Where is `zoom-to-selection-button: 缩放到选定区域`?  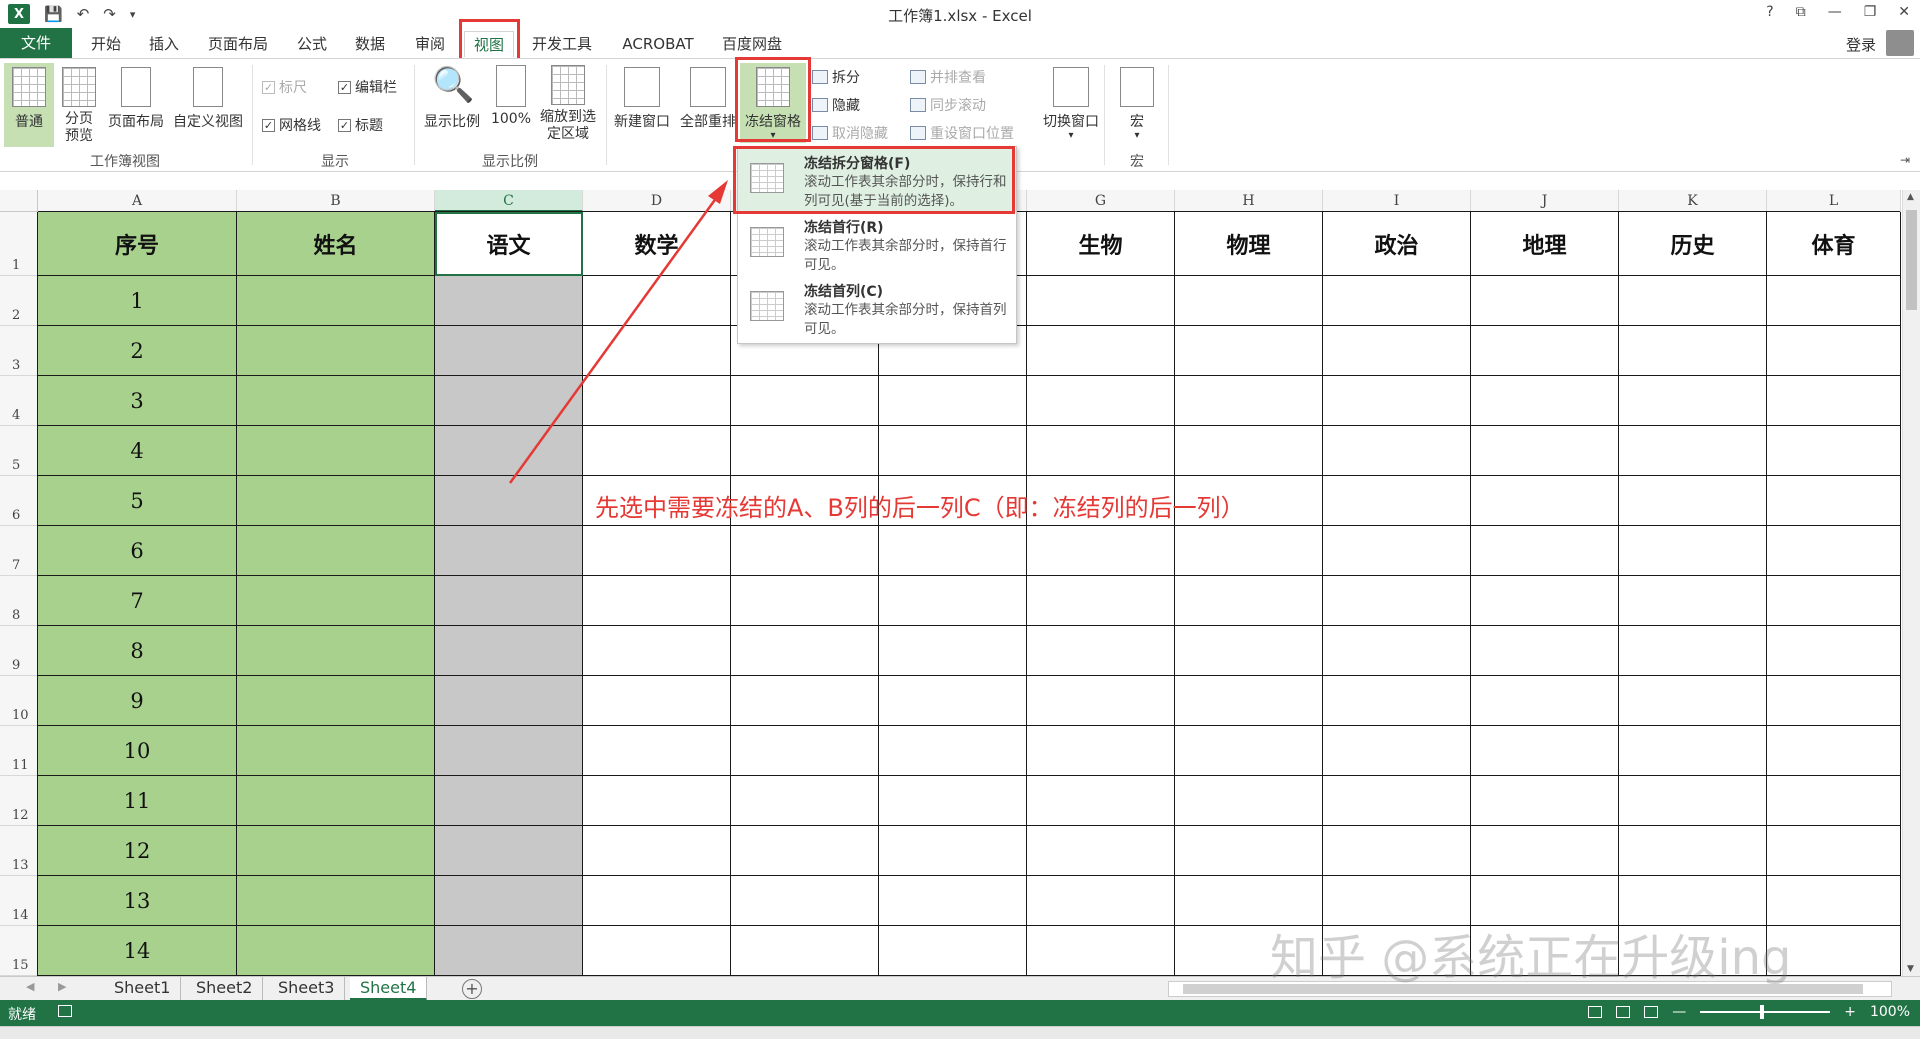
zoom-to-selection-button: 缩放到选定区域 is located at coordinates (568, 103).